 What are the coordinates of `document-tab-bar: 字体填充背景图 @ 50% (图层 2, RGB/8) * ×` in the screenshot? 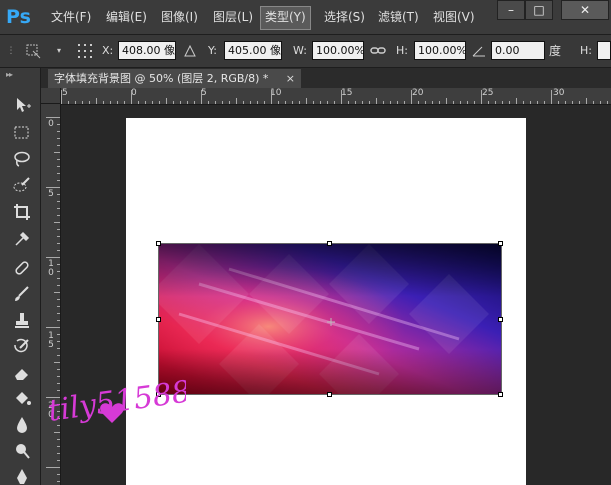 It's located at (326, 78).